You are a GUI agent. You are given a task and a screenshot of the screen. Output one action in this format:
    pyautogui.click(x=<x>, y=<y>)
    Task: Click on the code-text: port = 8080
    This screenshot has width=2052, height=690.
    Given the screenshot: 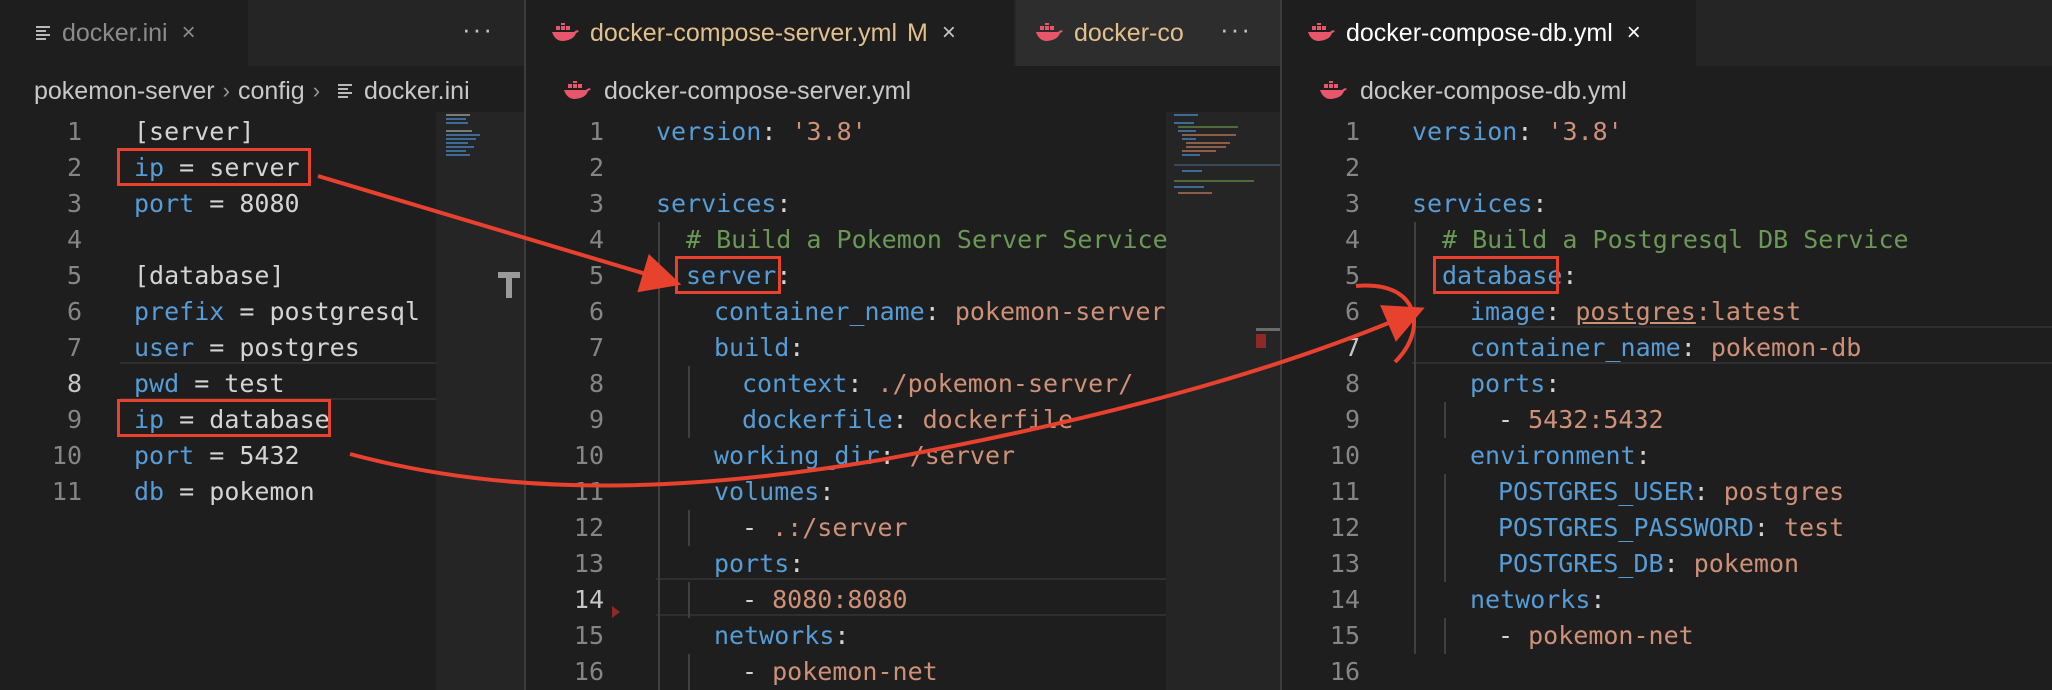 What is the action you would take?
    pyautogui.click(x=217, y=203)
    